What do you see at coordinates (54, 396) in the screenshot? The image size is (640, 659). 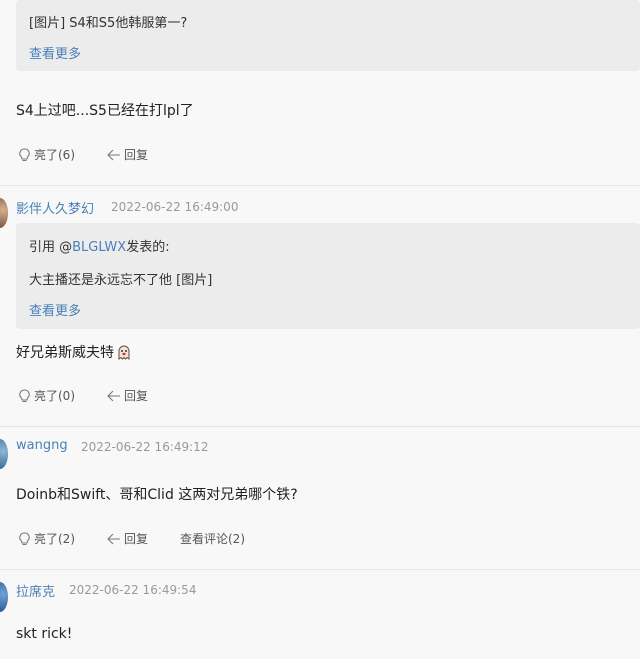 I see `like-count: 亮了(0)` at bounding box center [54, 396].